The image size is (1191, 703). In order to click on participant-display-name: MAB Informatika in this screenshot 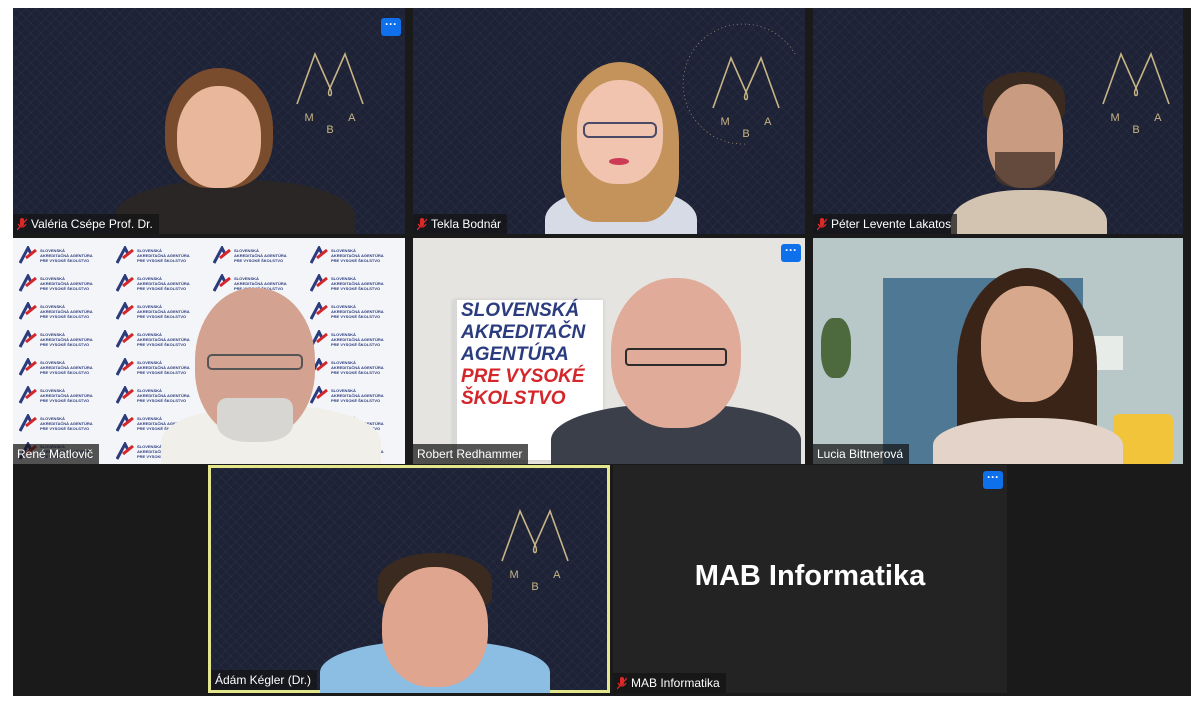, I will do `click(810, 576)`.